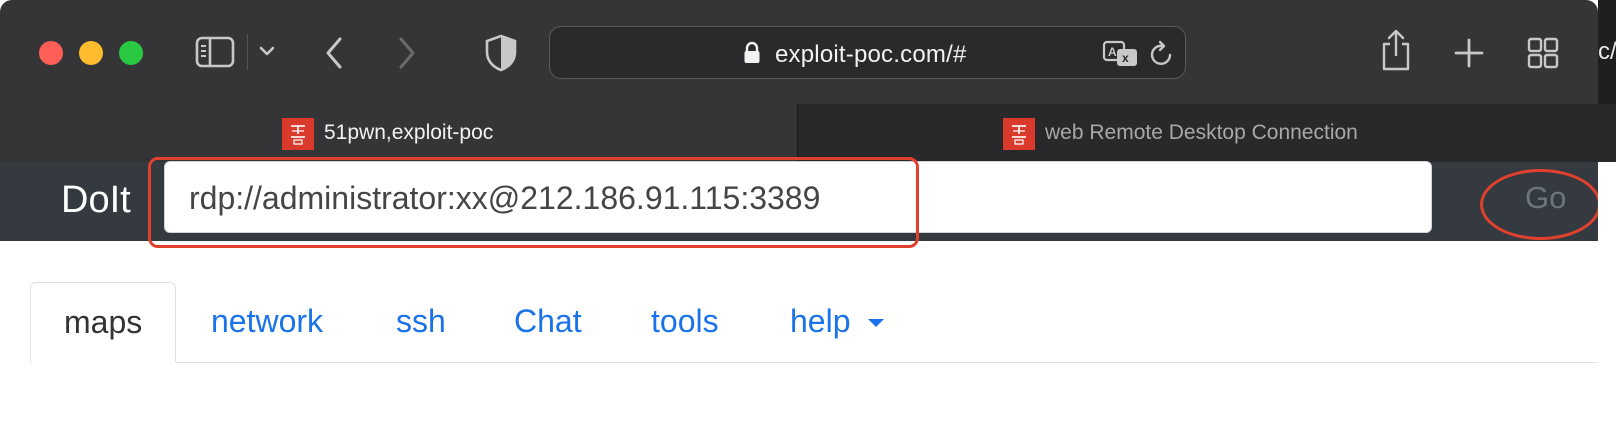  What do you see at coordinates (1543, 53) in the screenshot?
I see `tab-overview-icon` at bounding box center [1543, 53].